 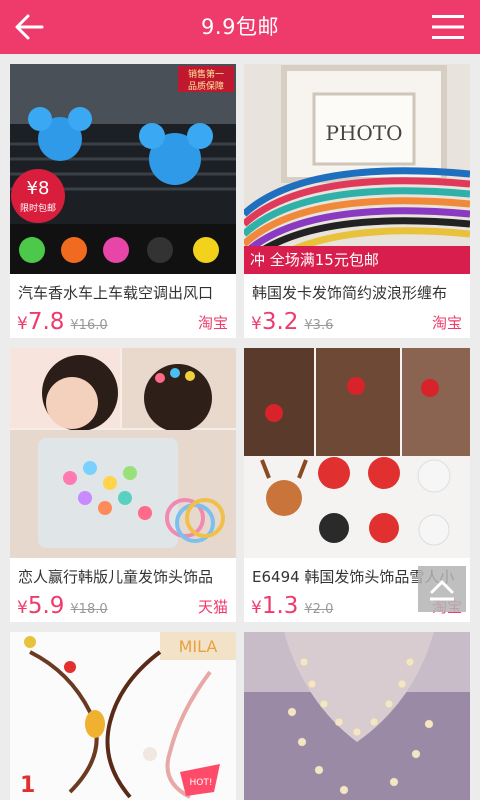 I want to click on product-name: 韩国发卡发饰简约波浪形缠布, so click(x=350, y=293).